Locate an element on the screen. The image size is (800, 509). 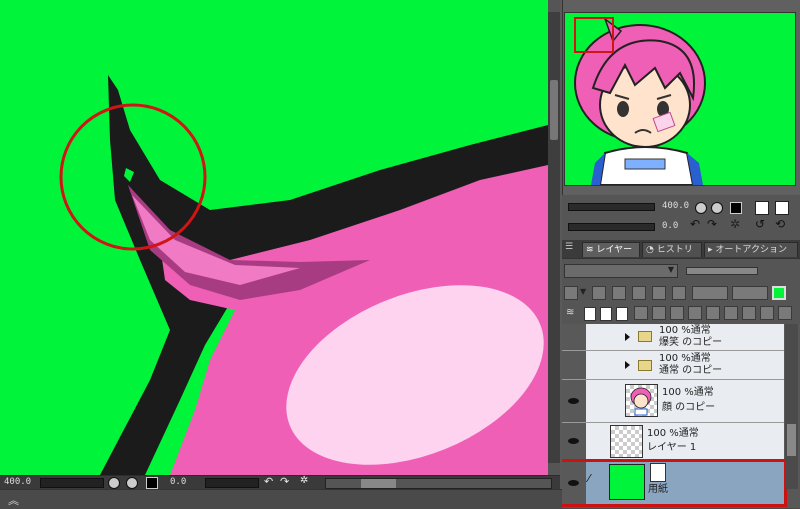
pen-reference-icon is located at coordinates (619, 293).